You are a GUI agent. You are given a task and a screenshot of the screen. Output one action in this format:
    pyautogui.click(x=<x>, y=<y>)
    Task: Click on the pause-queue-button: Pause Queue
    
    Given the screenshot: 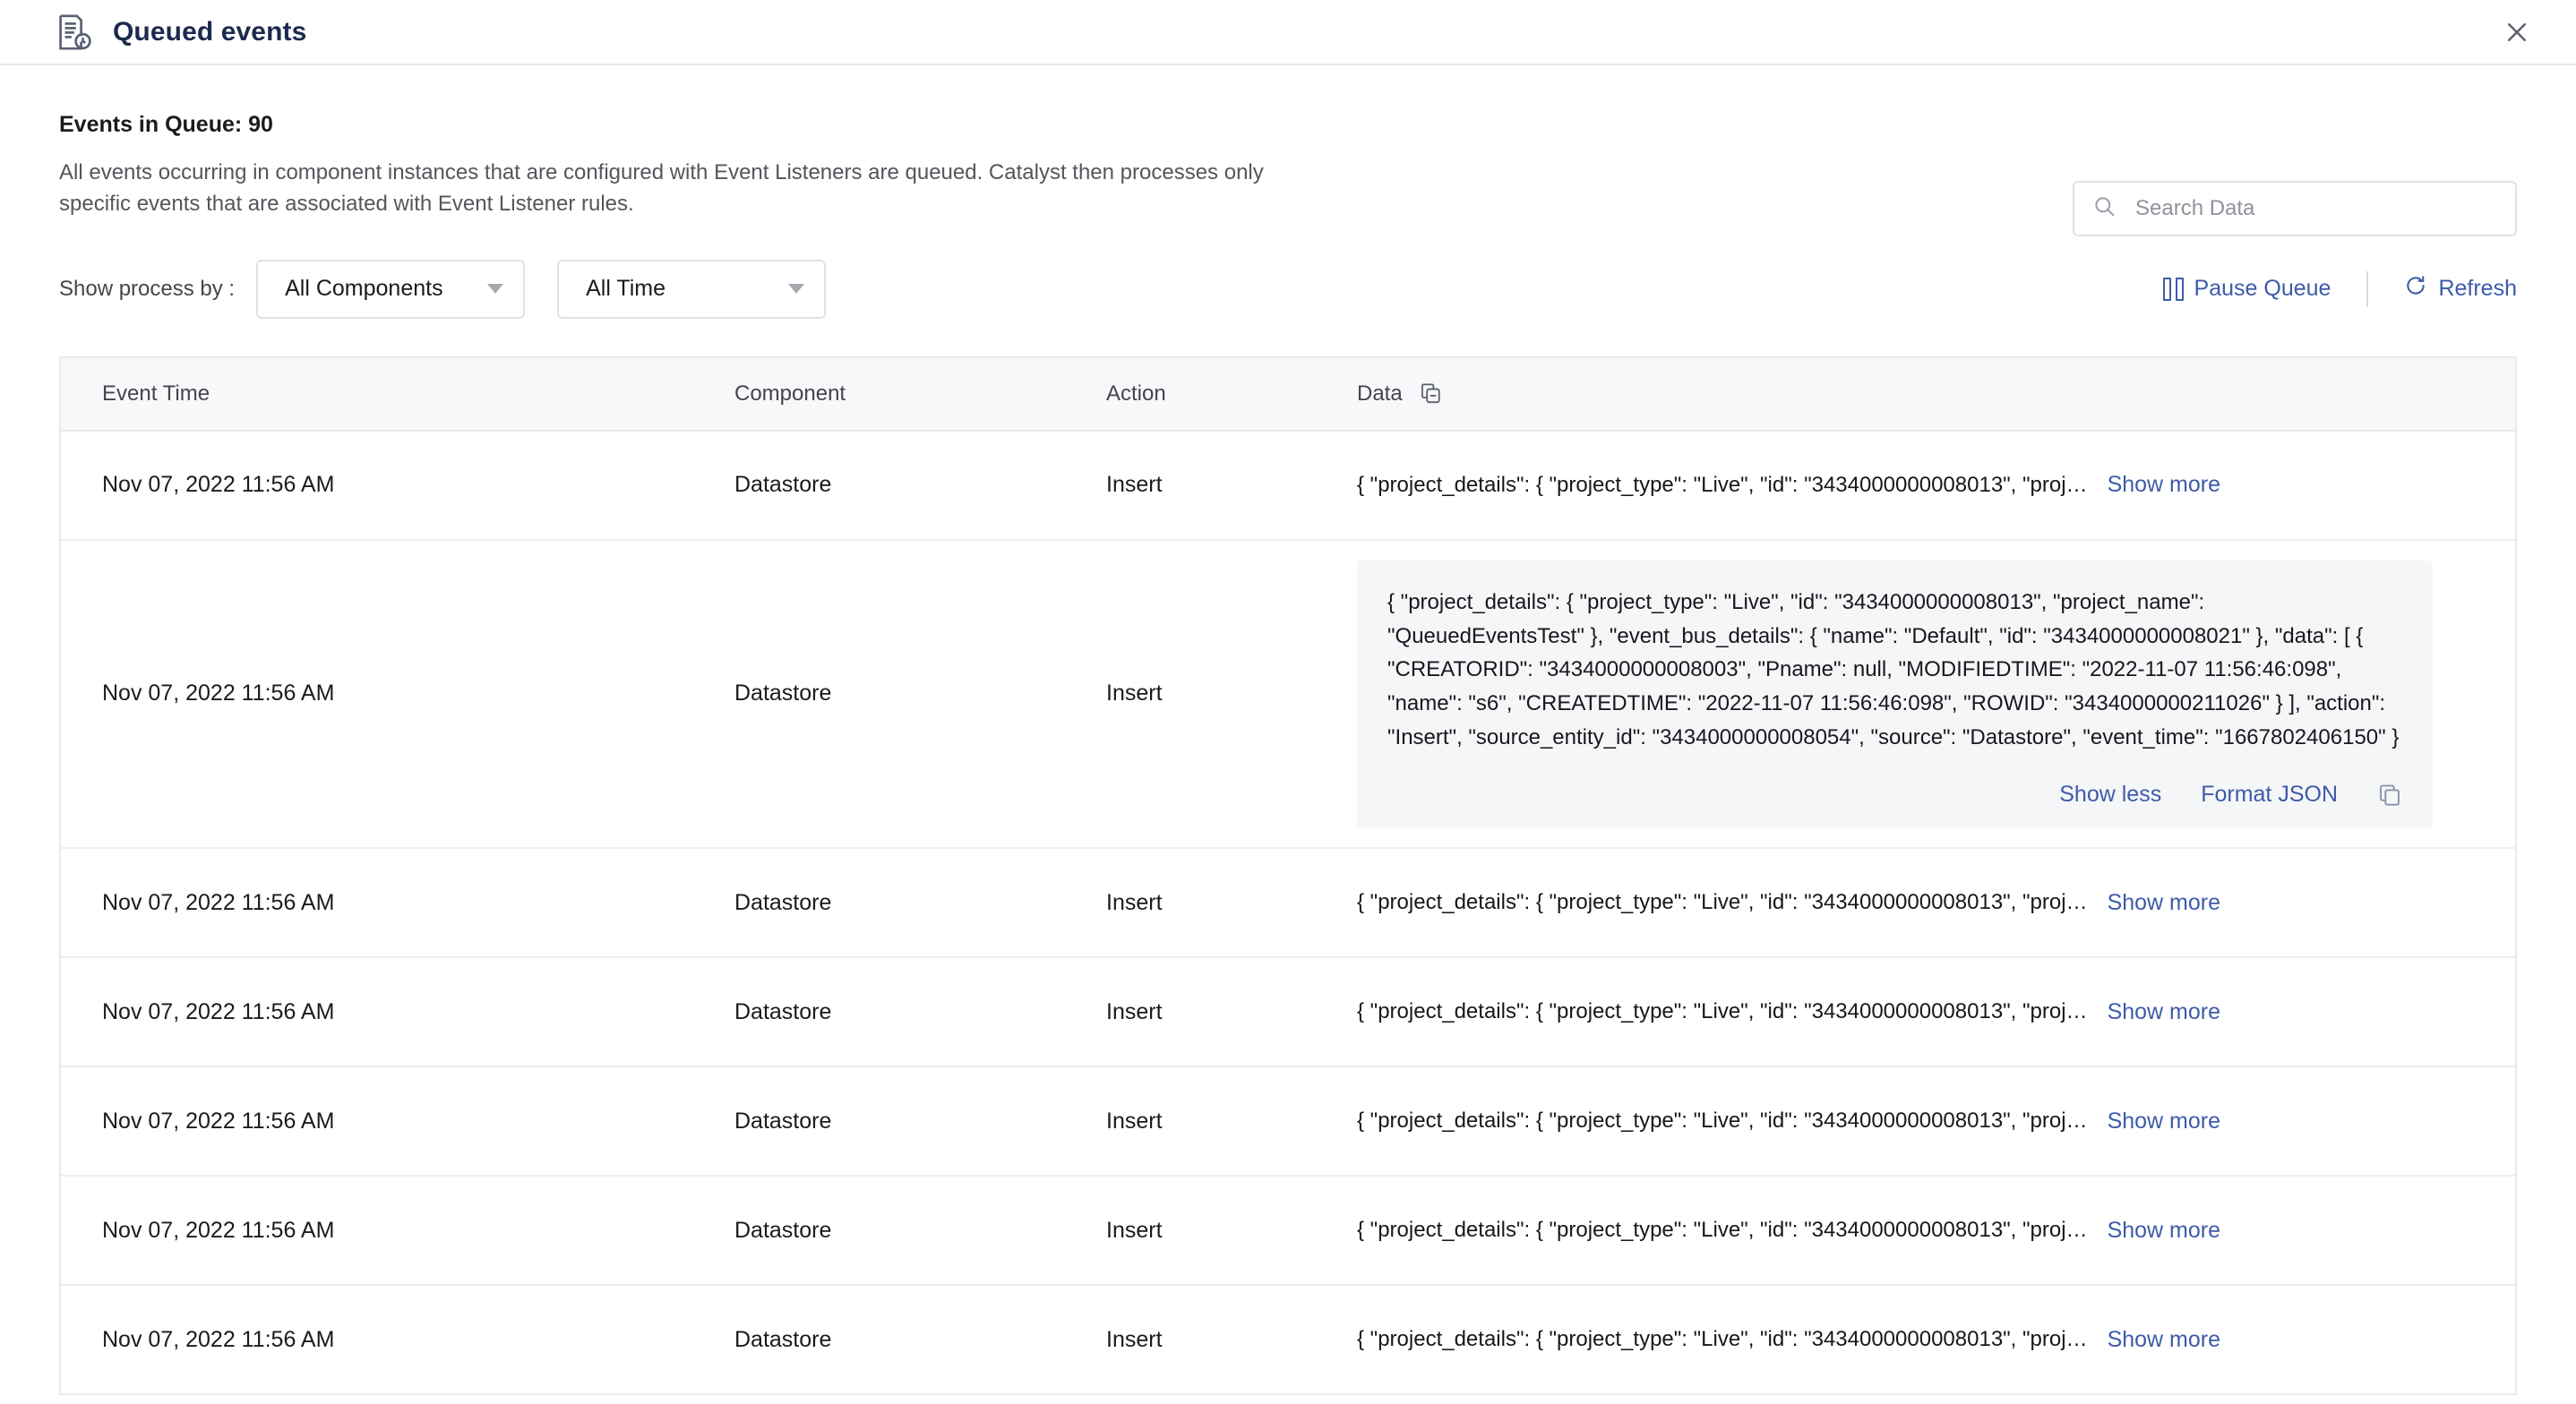 What is the action you would take?
    pyautogui.click(x=2246, y=289)
    